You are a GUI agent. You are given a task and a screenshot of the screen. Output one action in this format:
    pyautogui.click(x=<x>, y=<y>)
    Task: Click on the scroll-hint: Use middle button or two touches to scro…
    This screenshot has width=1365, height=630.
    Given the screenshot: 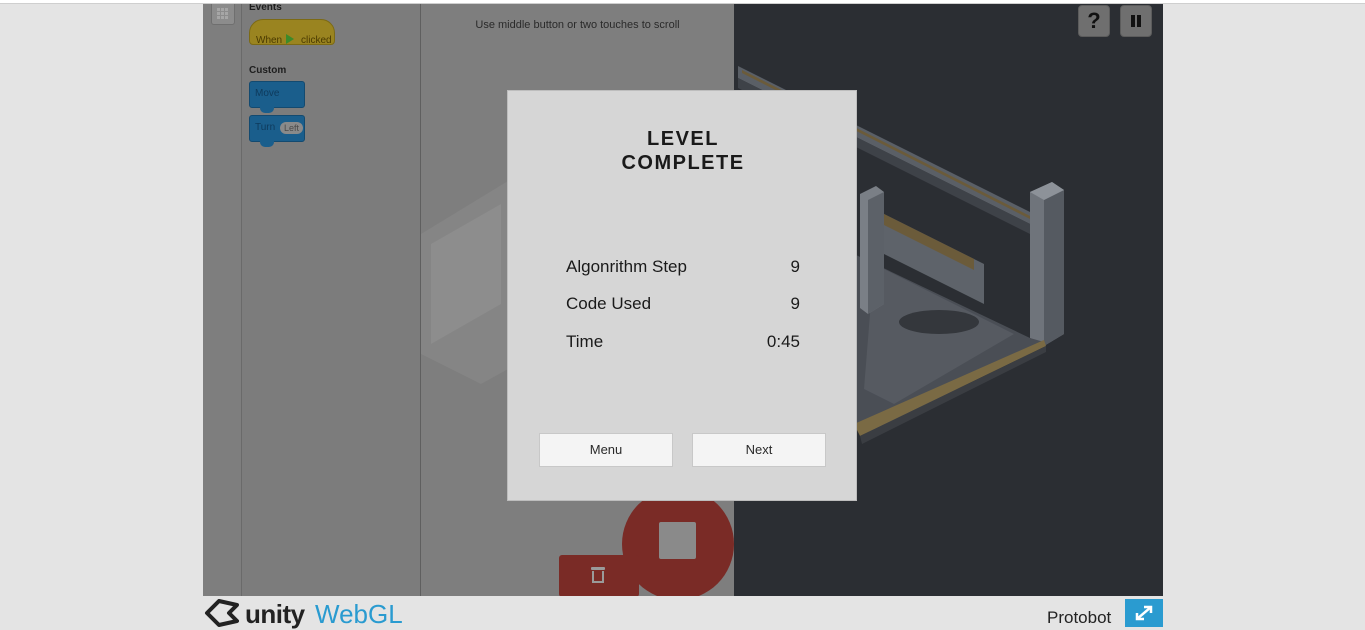 What is the action you would take?
    pyautogui.click(x=577, y=25)
    